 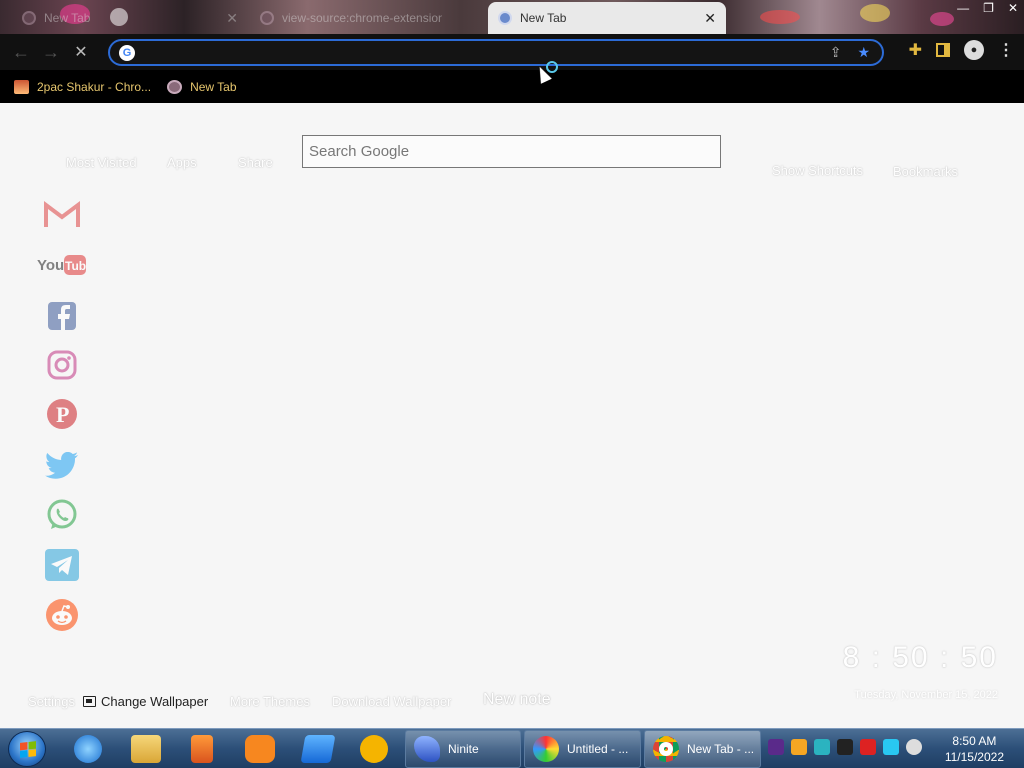 What do you see at coordinates (62, 466) in the screenshot?
I see `twitter-icon` at bounding box center [62, 466].